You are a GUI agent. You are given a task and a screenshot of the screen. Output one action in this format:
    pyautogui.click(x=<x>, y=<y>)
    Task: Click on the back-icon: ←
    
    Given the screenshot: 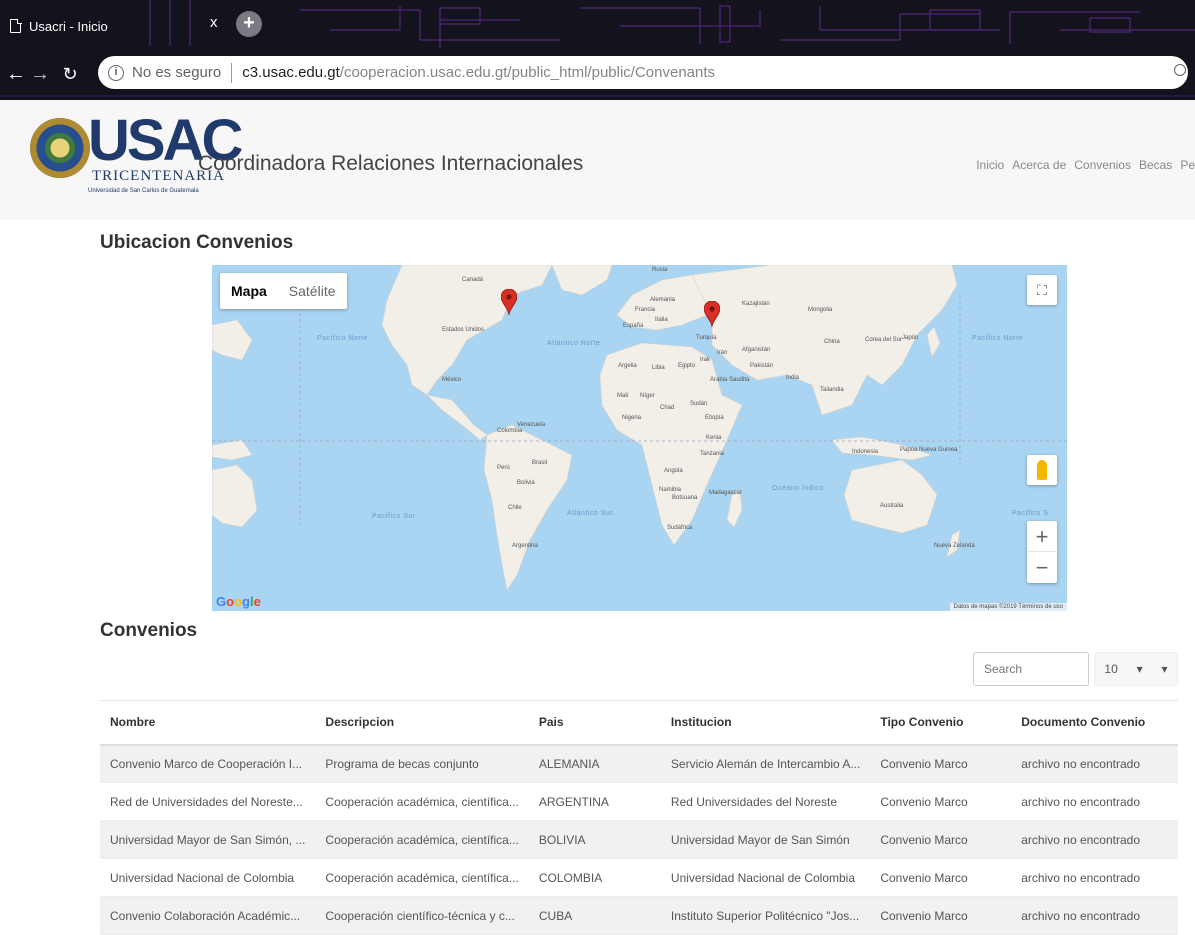 What is the action you would take?
    pyautogui.click(x=16, y=74)
    